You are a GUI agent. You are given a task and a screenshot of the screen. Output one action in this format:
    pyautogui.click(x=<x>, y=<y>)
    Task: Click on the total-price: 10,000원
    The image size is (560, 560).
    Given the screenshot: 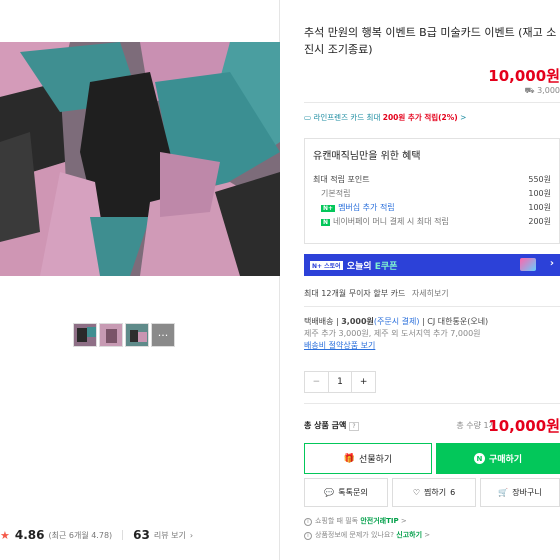 What is the action you would take?
    pyautogui.click(x=524, y=425)
    